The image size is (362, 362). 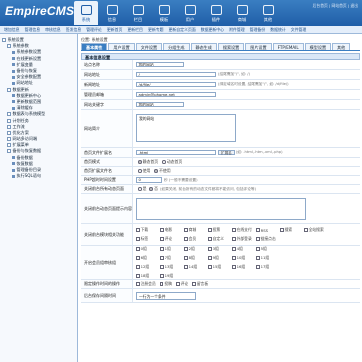 What do you see at coordinates (226, 152) in the screenshot?
I see `index-ext-select: 扩展名` at bounding box center [226, 152].